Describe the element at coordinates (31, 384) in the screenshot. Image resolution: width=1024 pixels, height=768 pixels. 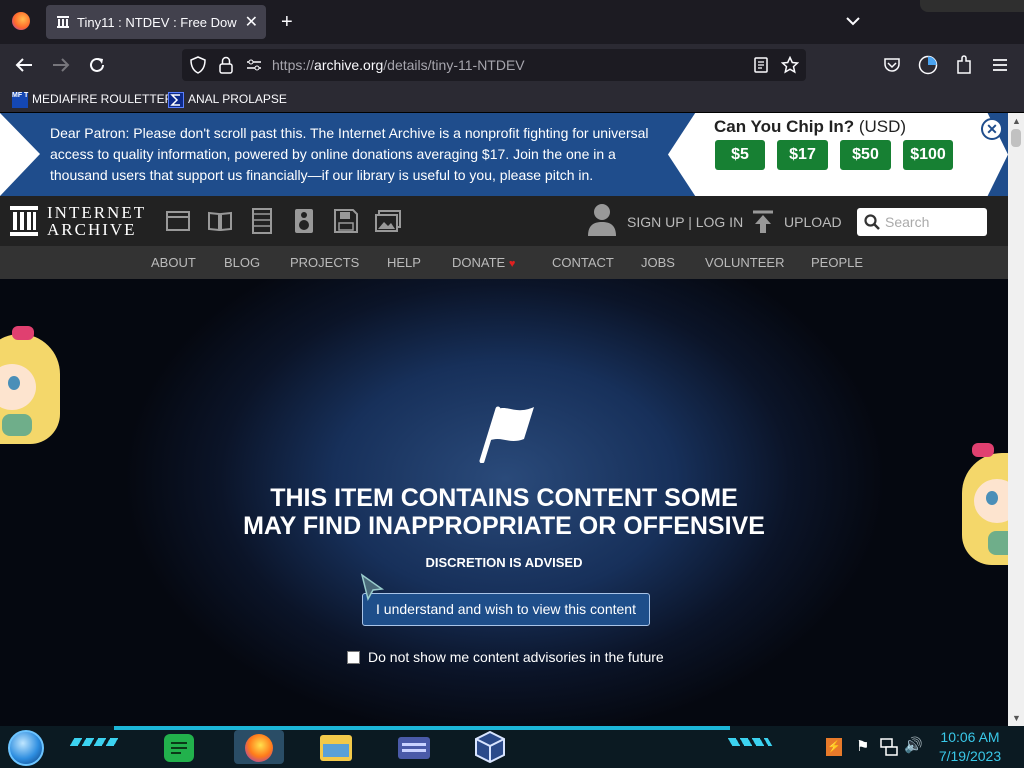
I see `mascot-character-left` at that location.